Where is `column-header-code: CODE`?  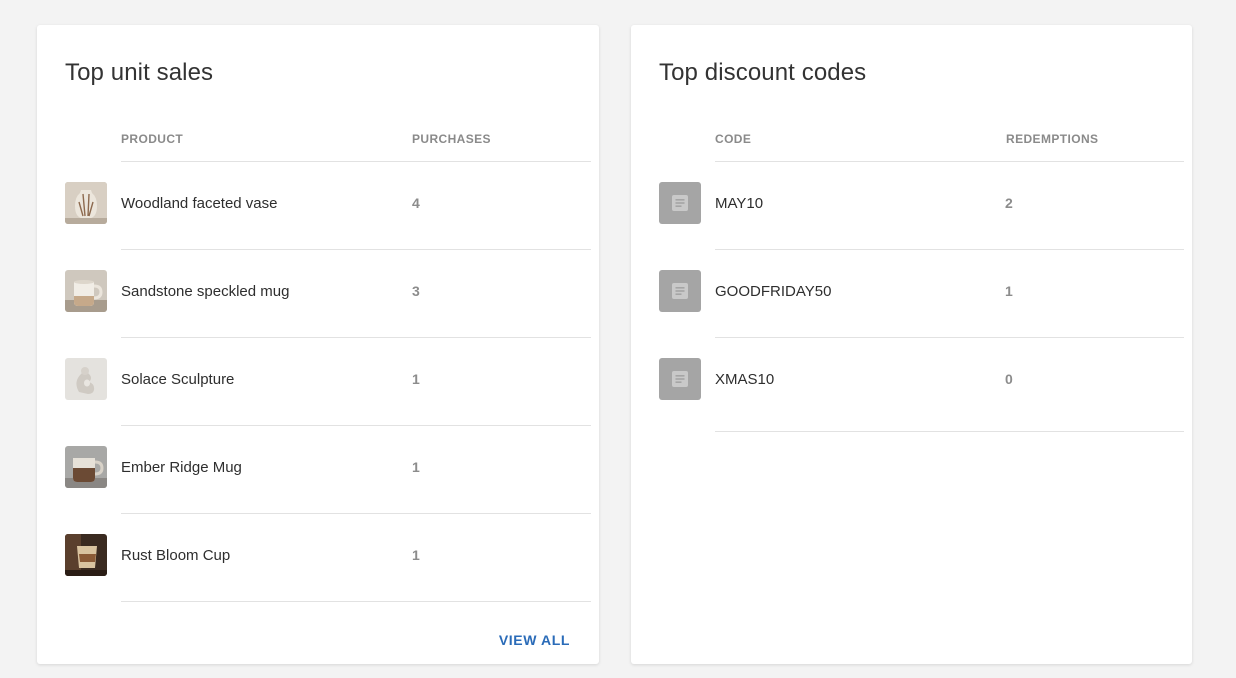 column-header-code: CODE is located at coordinates (733, 139).